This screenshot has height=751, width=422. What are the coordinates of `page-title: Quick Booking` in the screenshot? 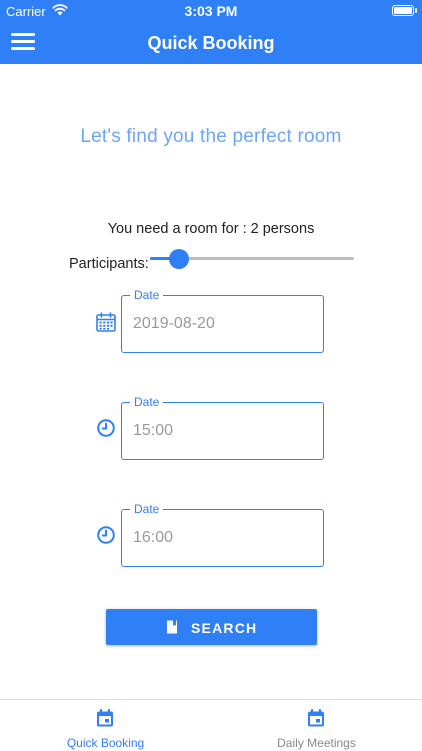 It's located at (211, 43).